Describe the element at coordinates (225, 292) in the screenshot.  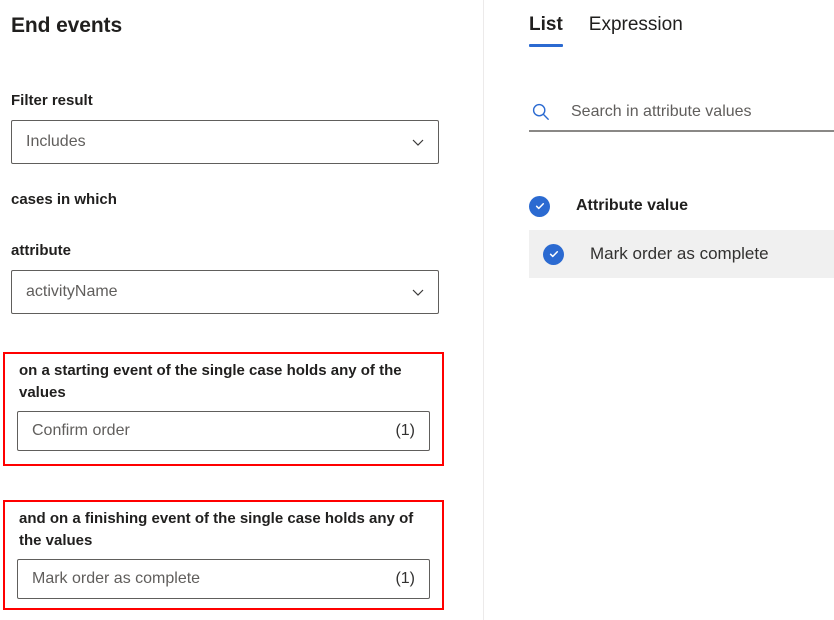
I see `attribute-dropdown: activityName` at that location.